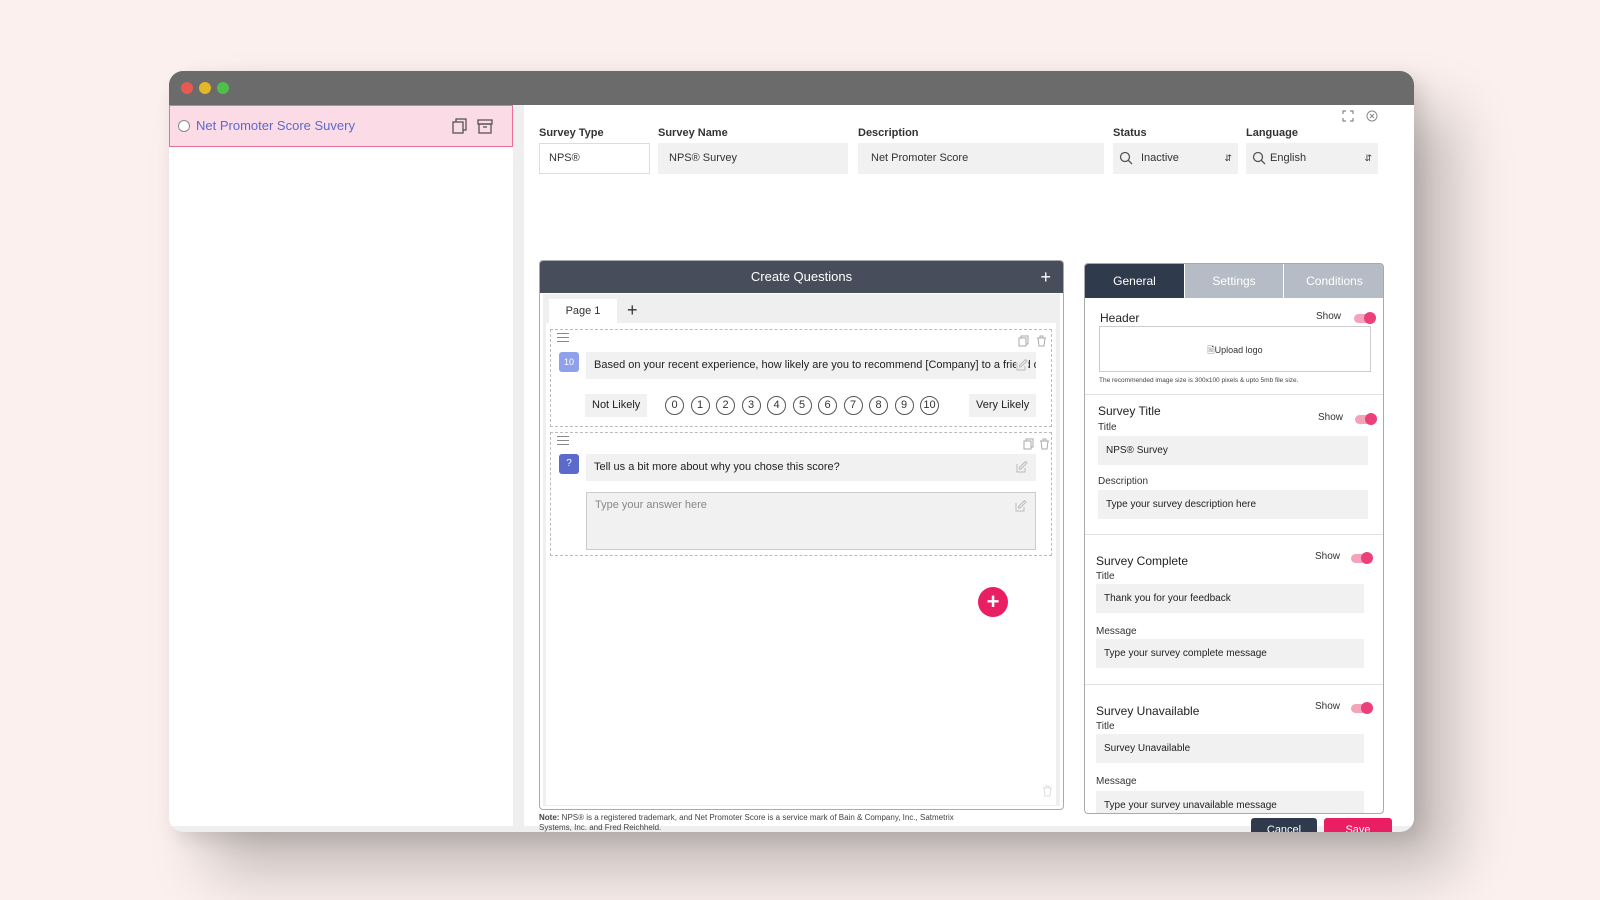  Describe the element at coordinates (751, 405) in the screenshot. I see `nps-score-option: 3` at that location.